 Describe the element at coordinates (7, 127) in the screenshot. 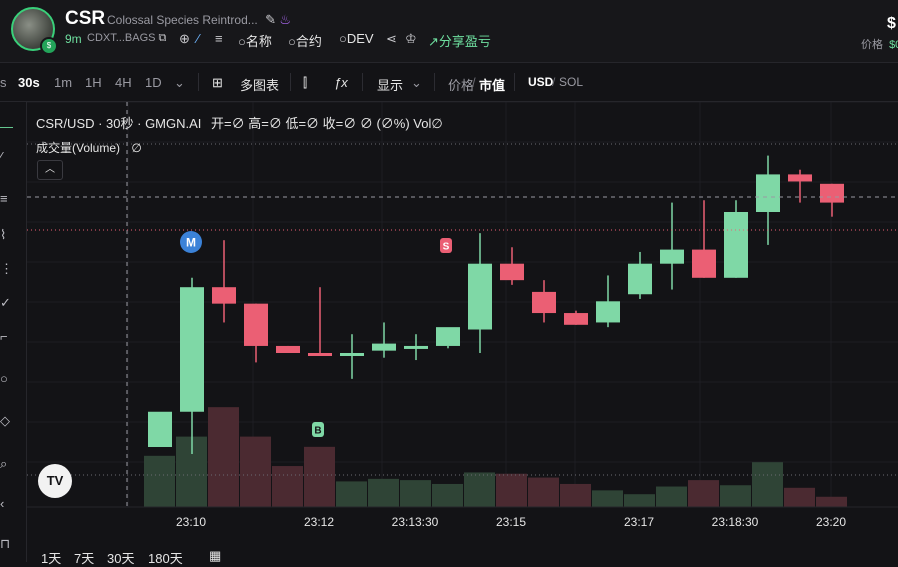

I see `crosshair-icon: —` at that location.